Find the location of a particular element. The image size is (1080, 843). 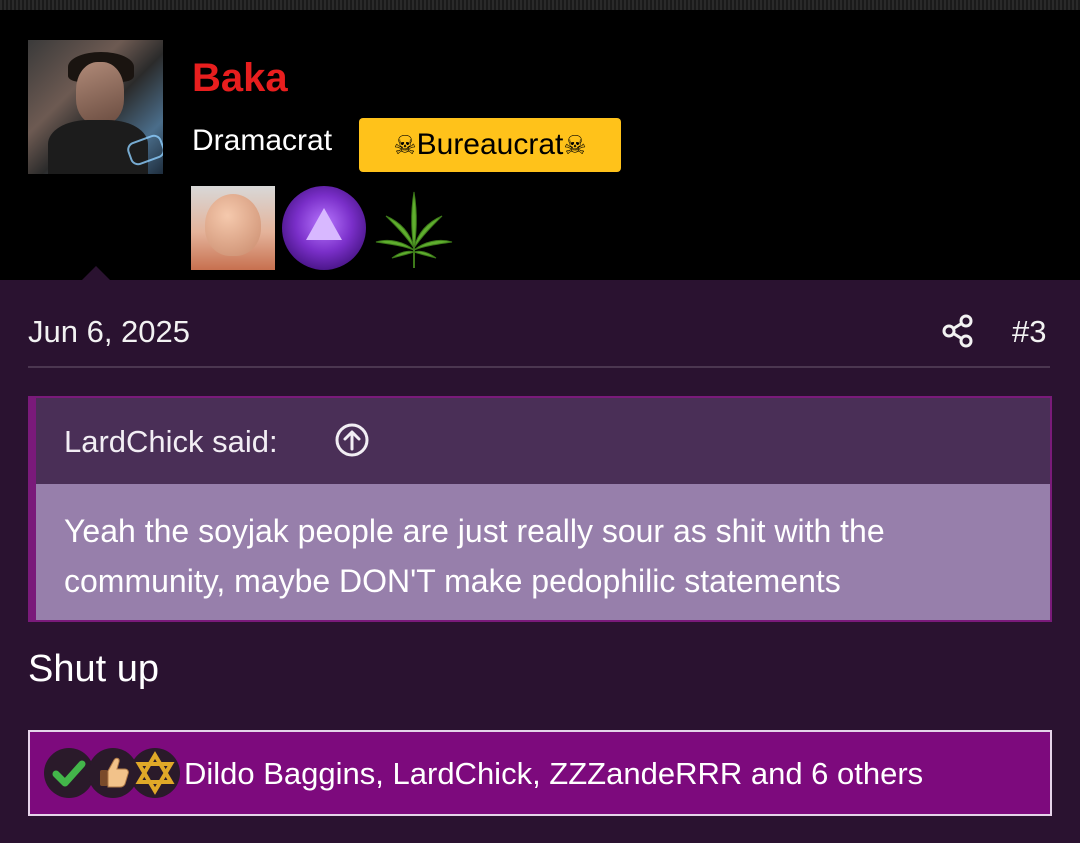

purple-triangle-medal-icon is located at coordinates (324, 228).